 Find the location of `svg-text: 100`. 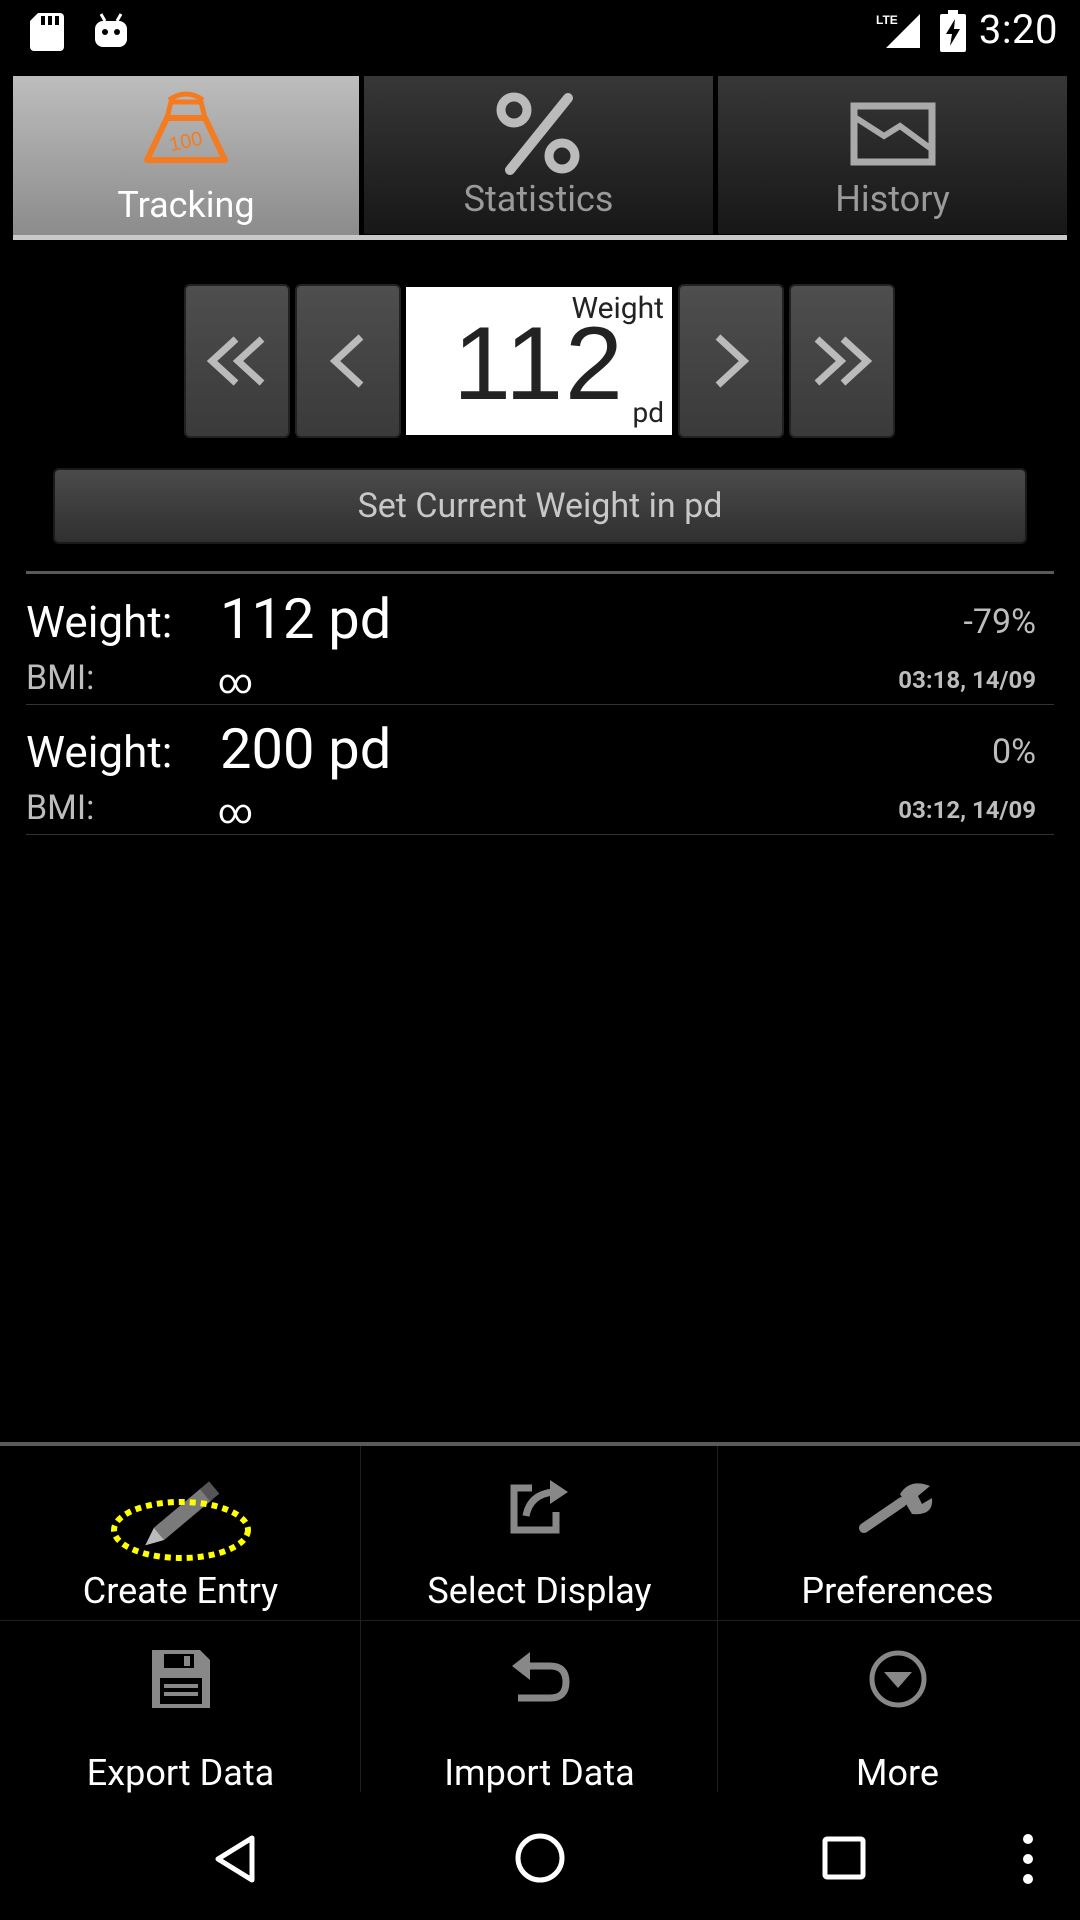

svg-text: 100 is located at coordinates (185, 142).